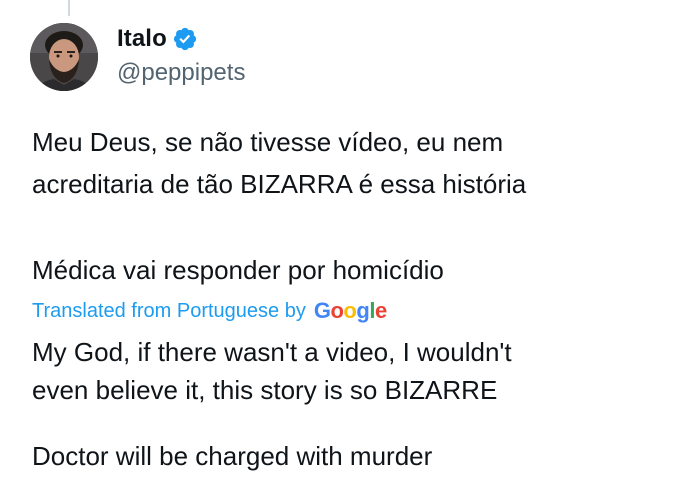  I want to click on avatar, so click(64, 57).